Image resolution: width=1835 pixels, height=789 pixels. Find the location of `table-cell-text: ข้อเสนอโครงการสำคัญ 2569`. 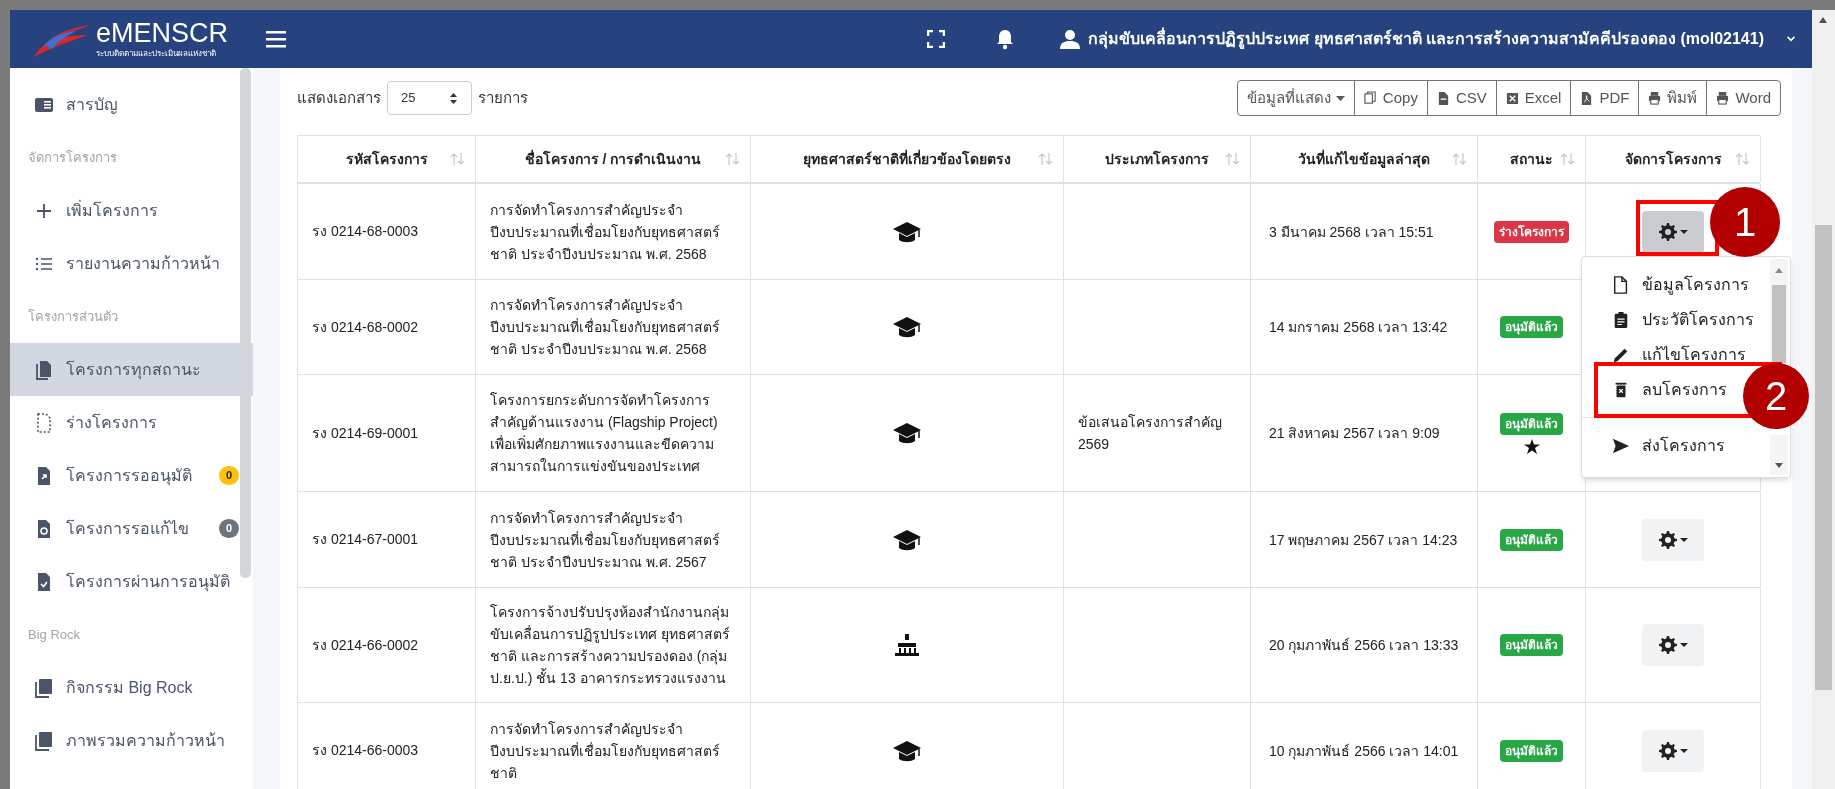

table-cell-text: ข้อเสนอโครงการสำคัญ 2569 is located at coordinates (1150, 433).